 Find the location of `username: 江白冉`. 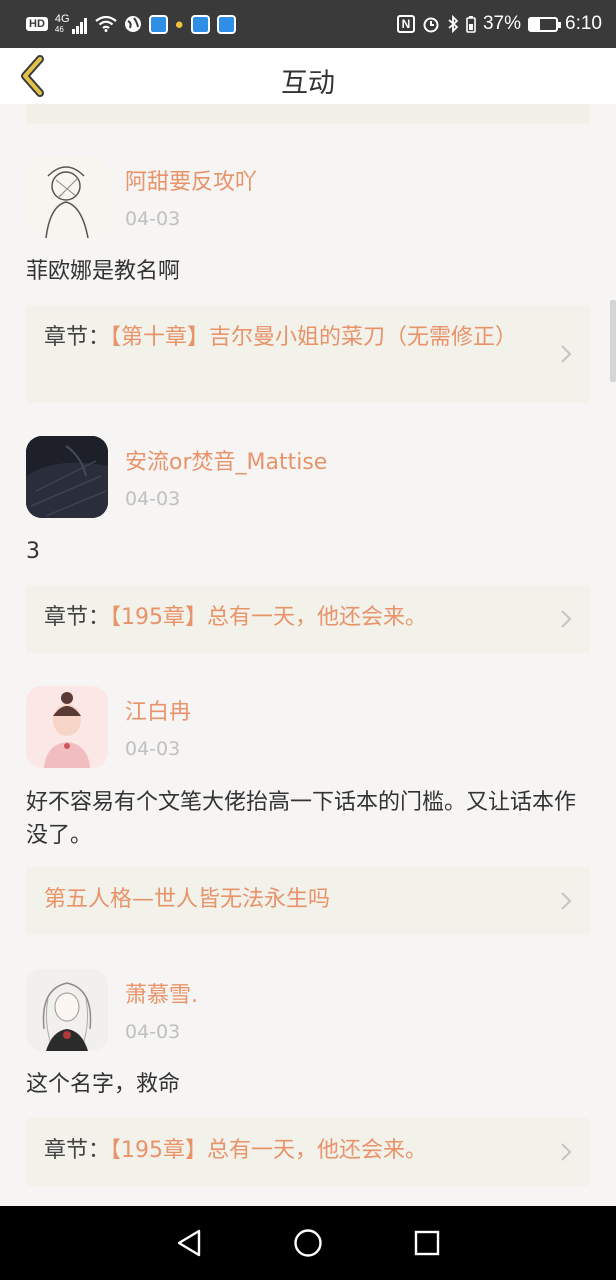

username: 江白冉 is located at coordinates (158, 710).